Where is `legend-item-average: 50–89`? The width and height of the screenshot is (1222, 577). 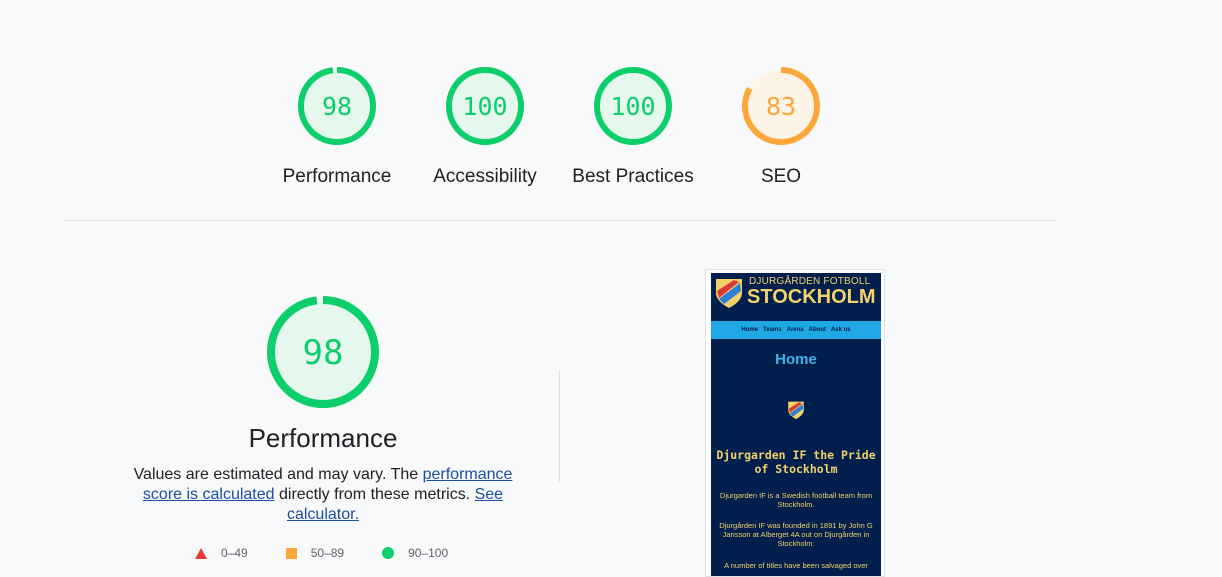 legend-item-average: 50–89 is located at coordinates (315, 553).